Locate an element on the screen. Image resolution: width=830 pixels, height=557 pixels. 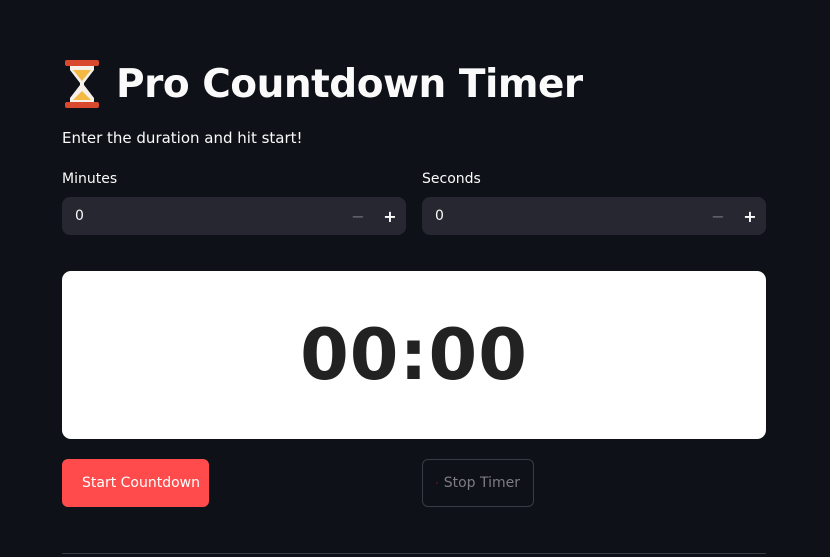
seconds-label: Seconds is located at coordinates (451, 179).